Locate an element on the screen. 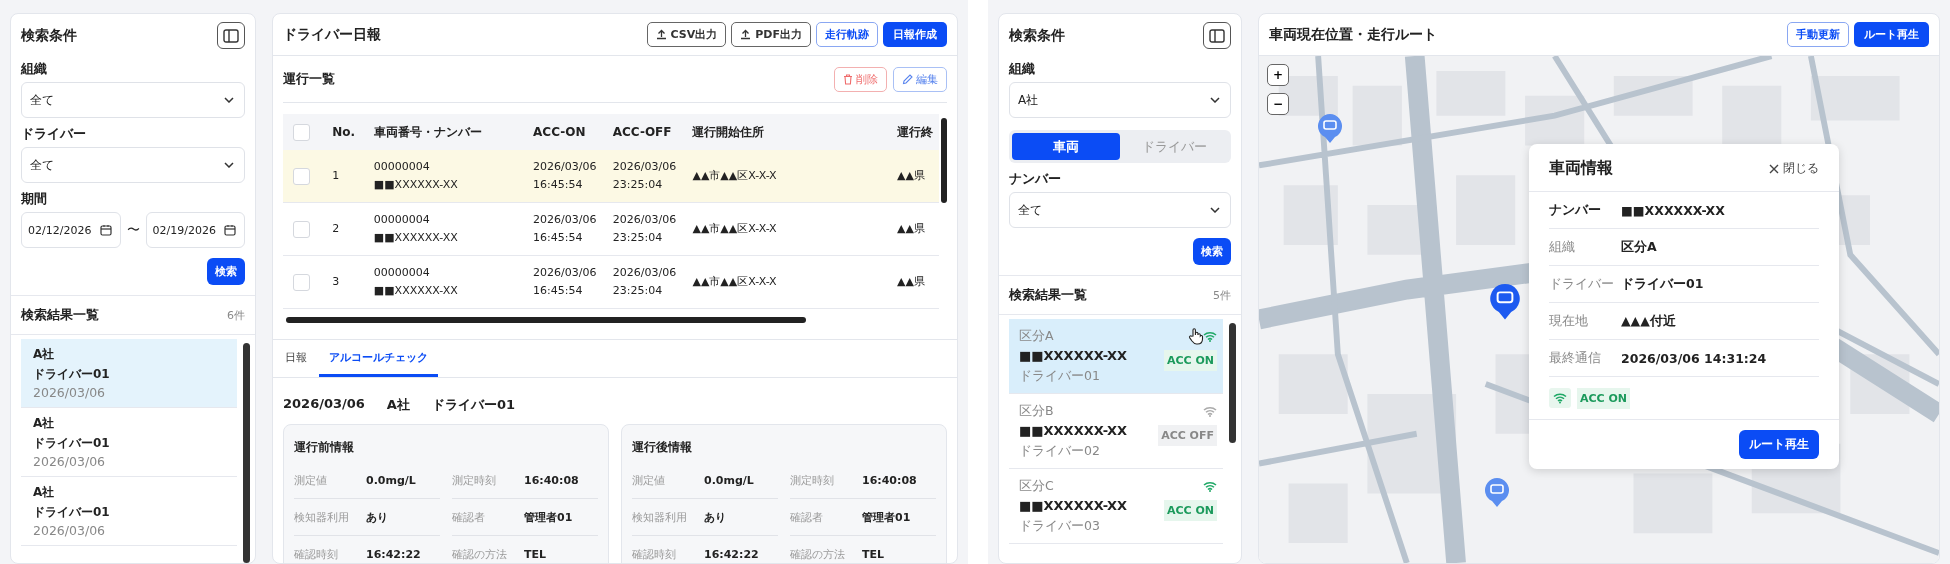  vehicle-item: 区分B ■■XXXXXX-XX ドライバー02 ACC OFF is located at coordinates (1116, 431).